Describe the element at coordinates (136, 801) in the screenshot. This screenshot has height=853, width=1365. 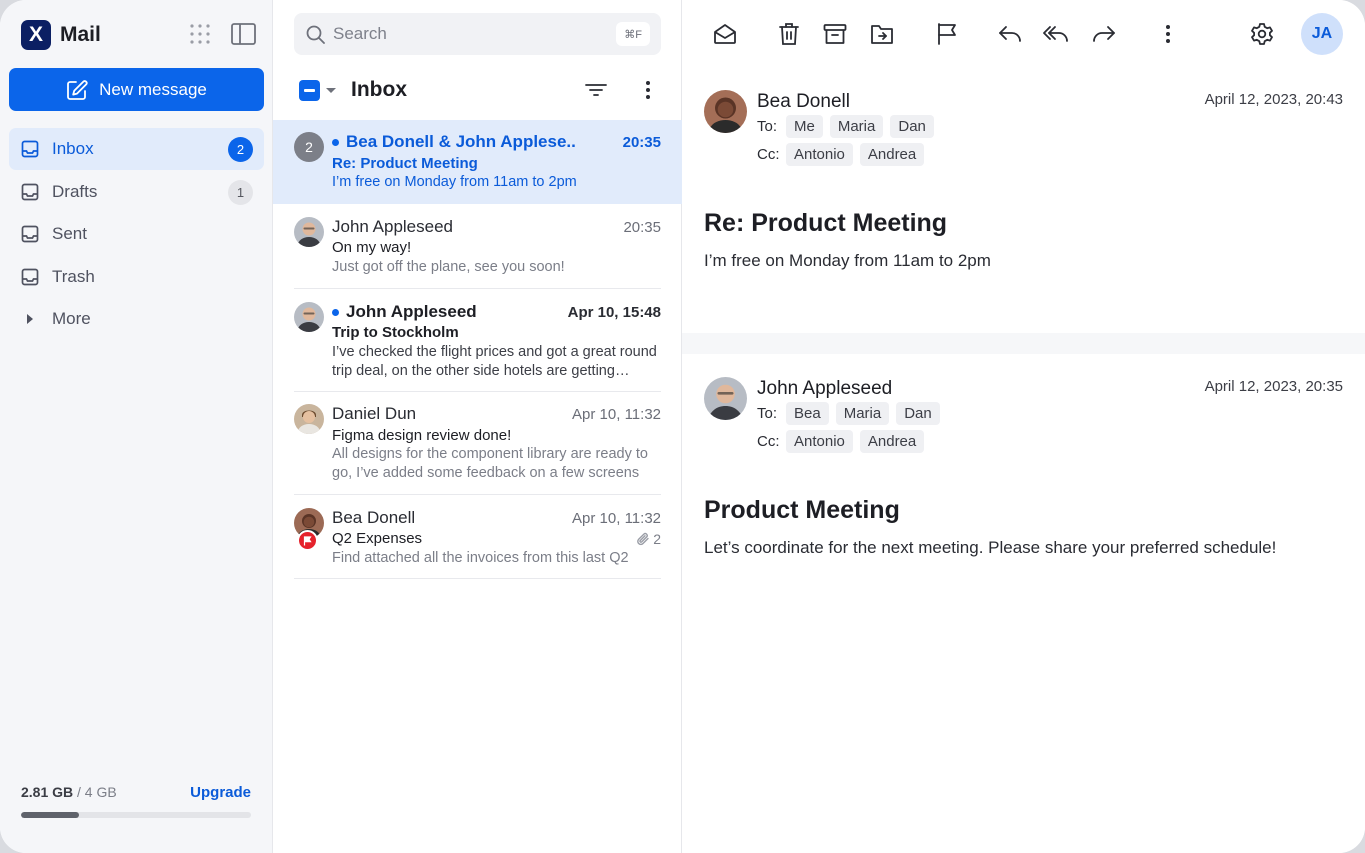
I see `storage-indicator: 2.81 GB / 4 GB Upgrade` at that location.